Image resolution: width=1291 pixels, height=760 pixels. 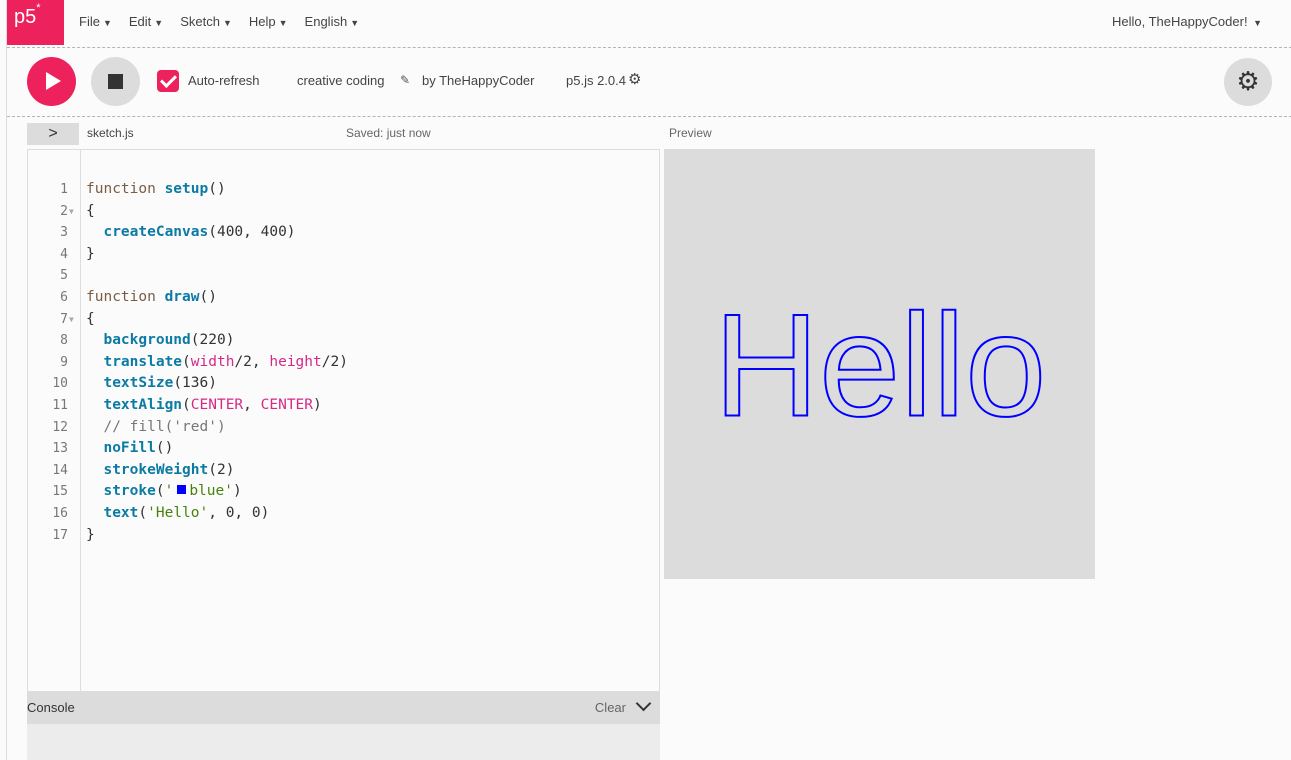 What do you see at coordinates (343, 320) in the screenshot?
I see `code-line: 7 ▼{` at bounding box center [343, 320].